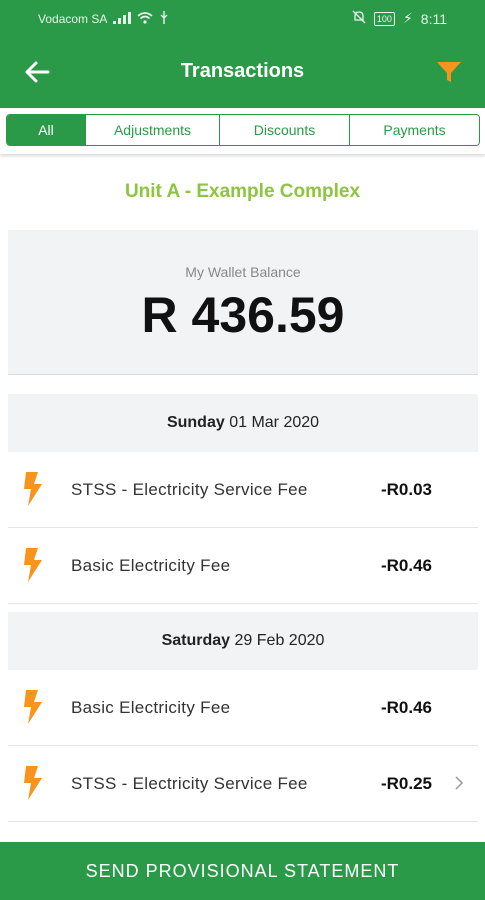 This screenshot has width=485, height=900. I want to click on status-bar: Vodacom SA 100 ⚡ 8:11, so click(242, 18).